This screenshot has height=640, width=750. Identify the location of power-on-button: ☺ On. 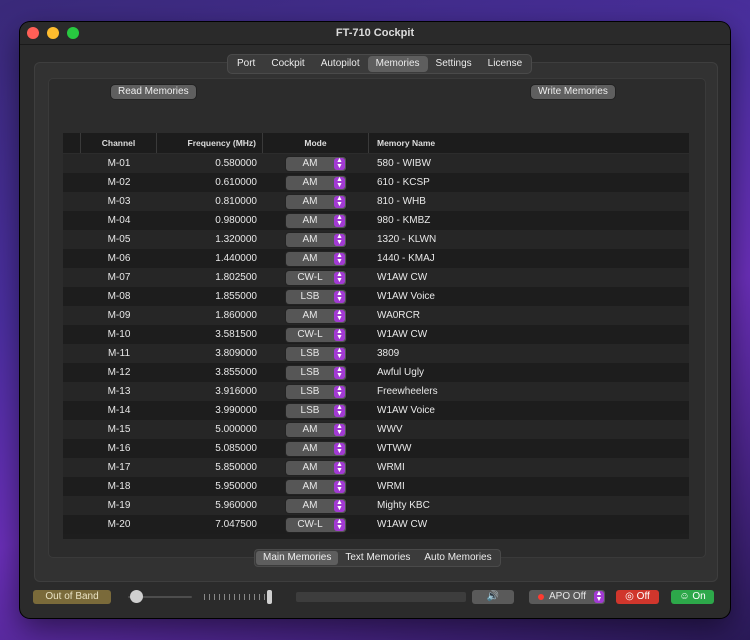
(692, 597).